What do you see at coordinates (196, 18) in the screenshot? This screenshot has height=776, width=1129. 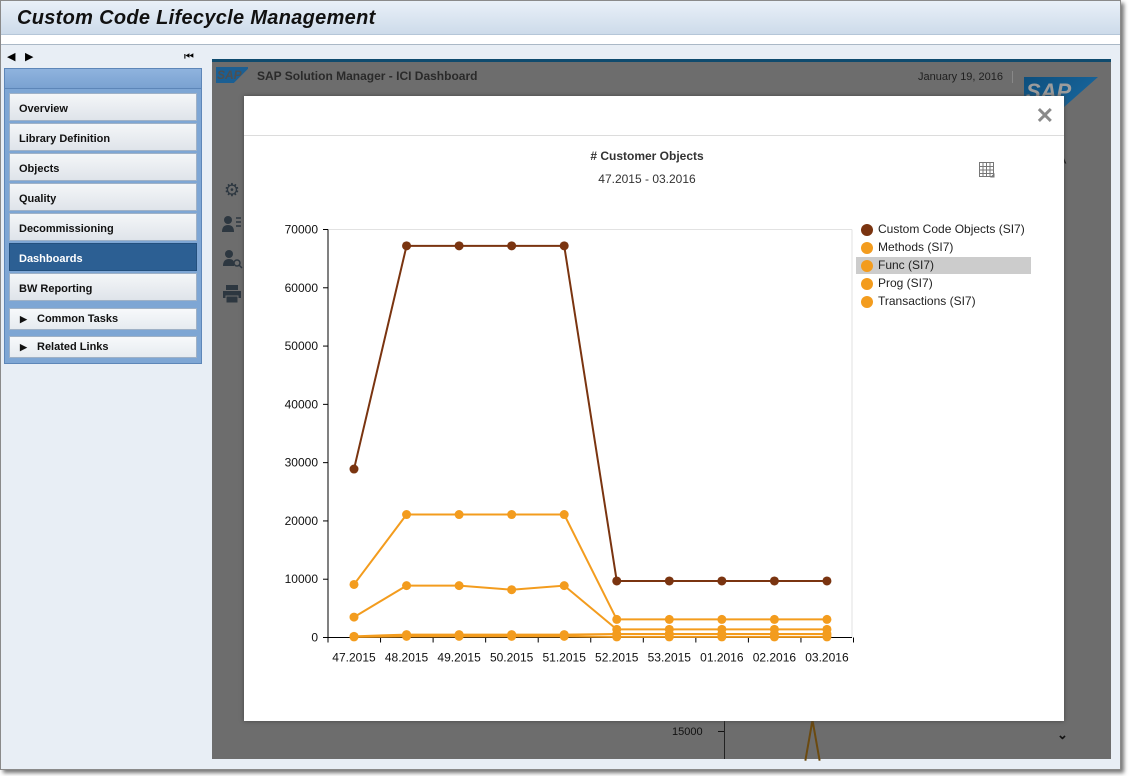 I see `app-title: Custom Code Lifecycle Management` at bounding box center [196, 18].